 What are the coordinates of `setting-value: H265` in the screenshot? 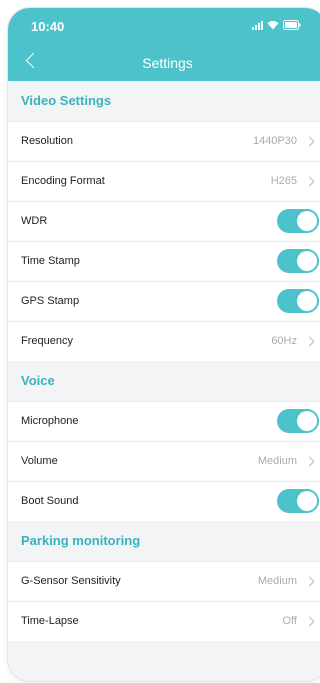 It's located at (283, 181).